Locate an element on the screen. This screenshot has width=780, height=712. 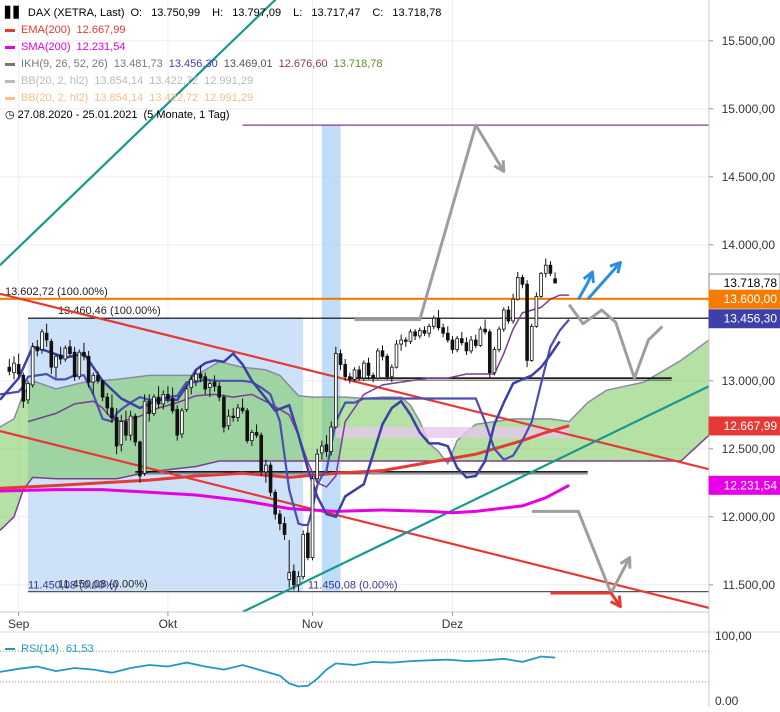
x-tick-label: Nov is located at coordinates (312, 624).